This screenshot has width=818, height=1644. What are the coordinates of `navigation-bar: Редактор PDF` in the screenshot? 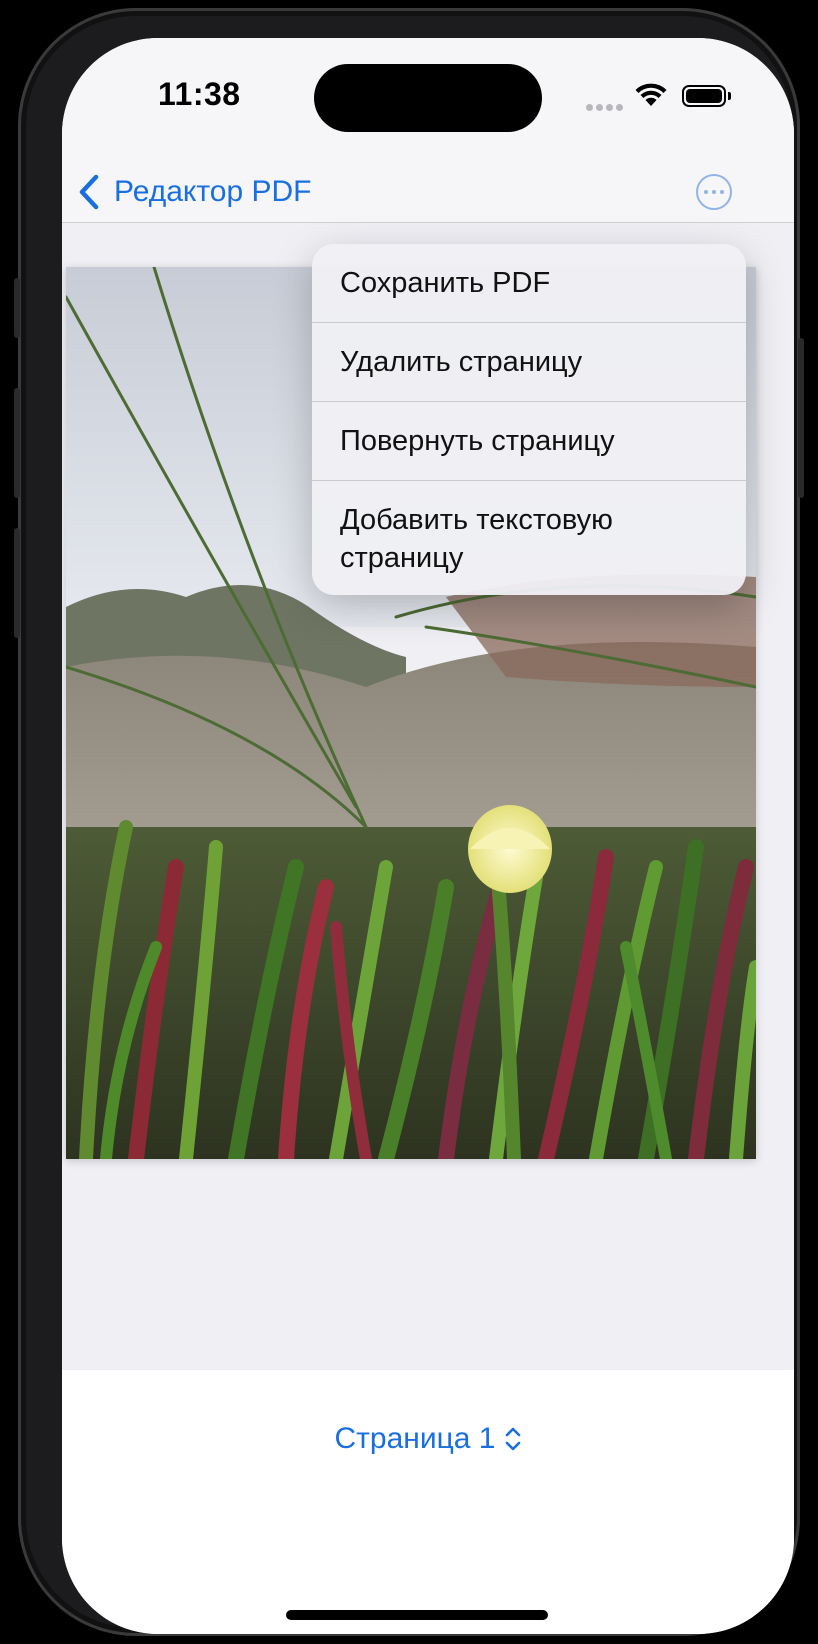 It's located at (428, 190).